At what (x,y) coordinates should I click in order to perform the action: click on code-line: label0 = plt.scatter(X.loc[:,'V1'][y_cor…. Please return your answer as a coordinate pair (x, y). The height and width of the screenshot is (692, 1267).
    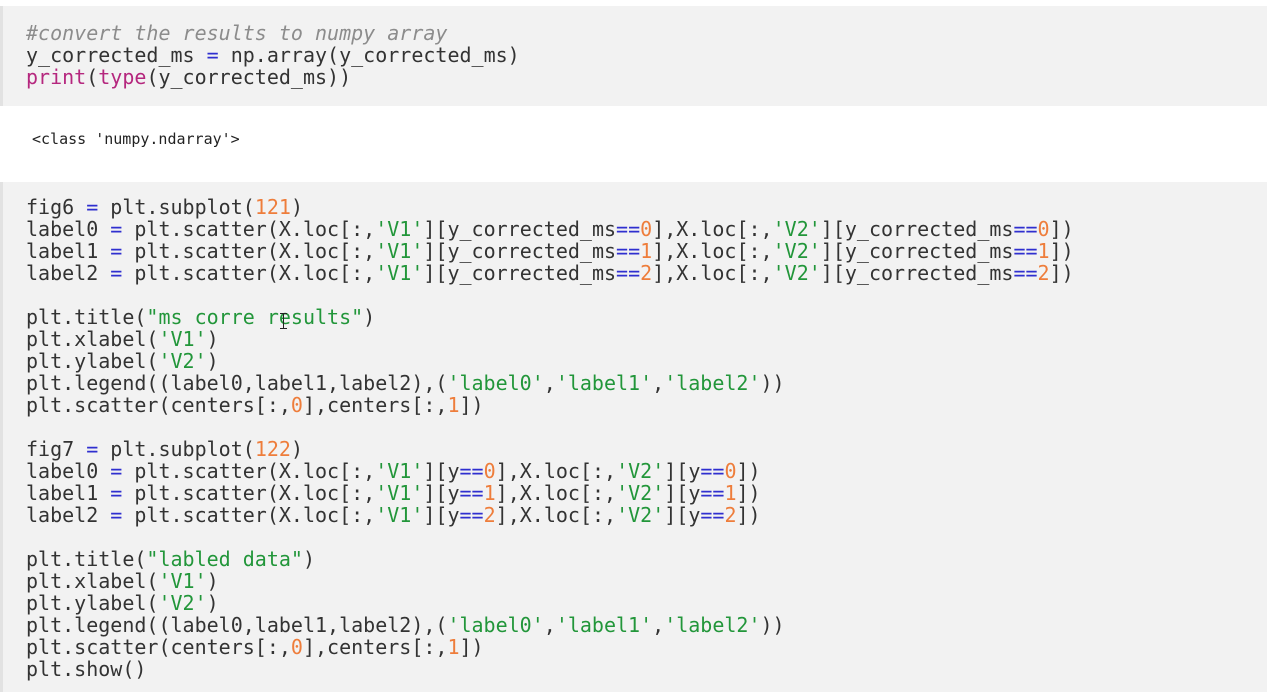
    Looking at the image, I should click on (550, 229).